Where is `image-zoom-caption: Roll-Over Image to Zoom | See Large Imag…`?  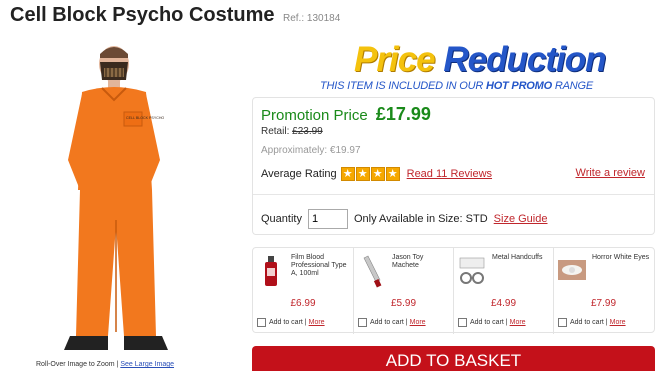
image-zoom-caption: Roll-Over Image to Zoom | See Large Imag… is located at coordinates (105, 364).